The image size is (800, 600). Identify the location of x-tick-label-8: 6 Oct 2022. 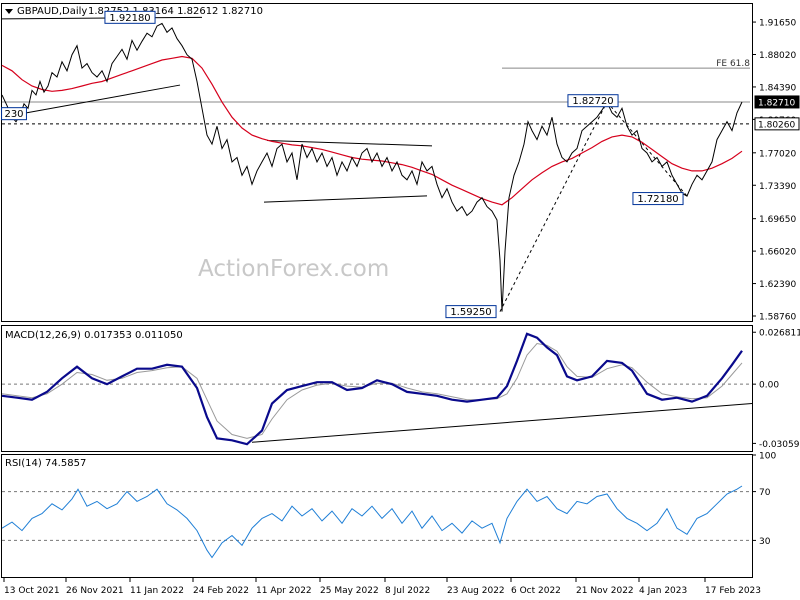
(536, 591).